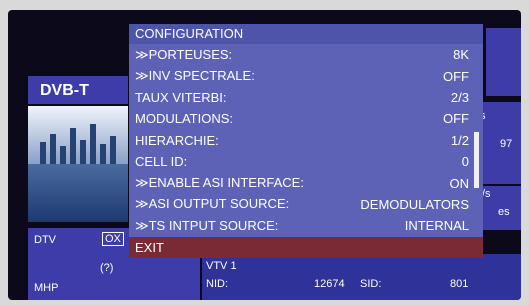  What do you see at coordinates (45, 240) in the screenshot?
I see `dtv-label: DTV` at bounding box center [45, 240].